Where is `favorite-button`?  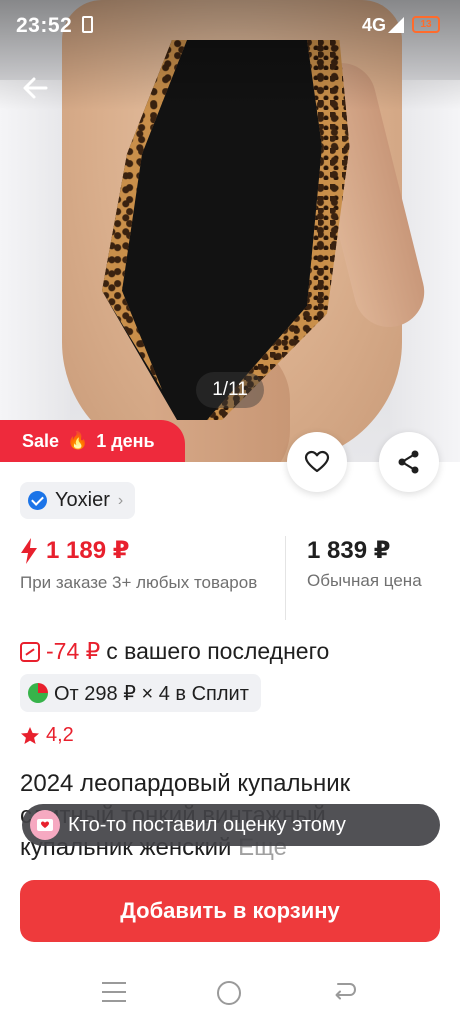
favorite-button is located at coordinates (317, 462).